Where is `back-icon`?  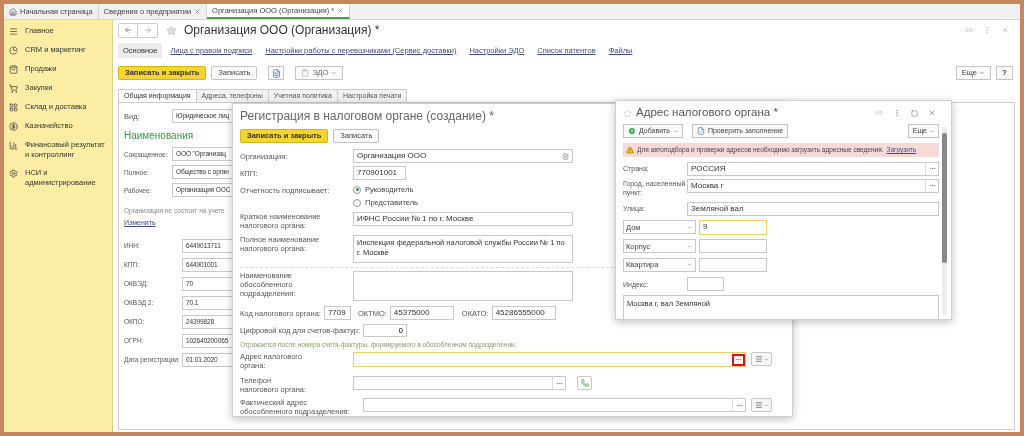
back-icon is located at coordinates (128, 30).